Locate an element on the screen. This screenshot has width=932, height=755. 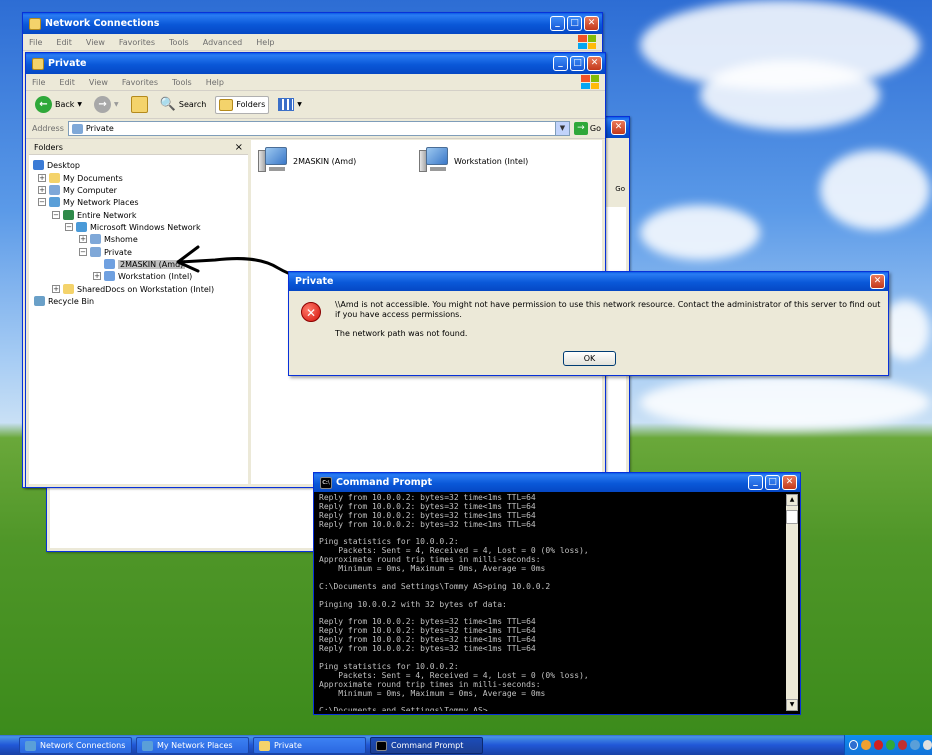
scroll-thumb is located at coordinates (792, 517).